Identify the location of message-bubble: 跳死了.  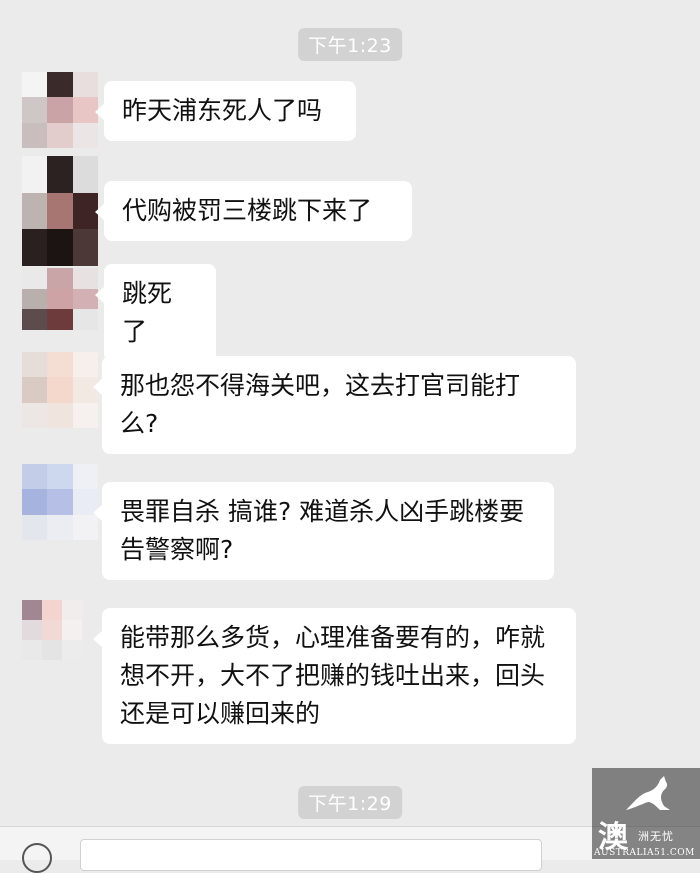
(155, 313).